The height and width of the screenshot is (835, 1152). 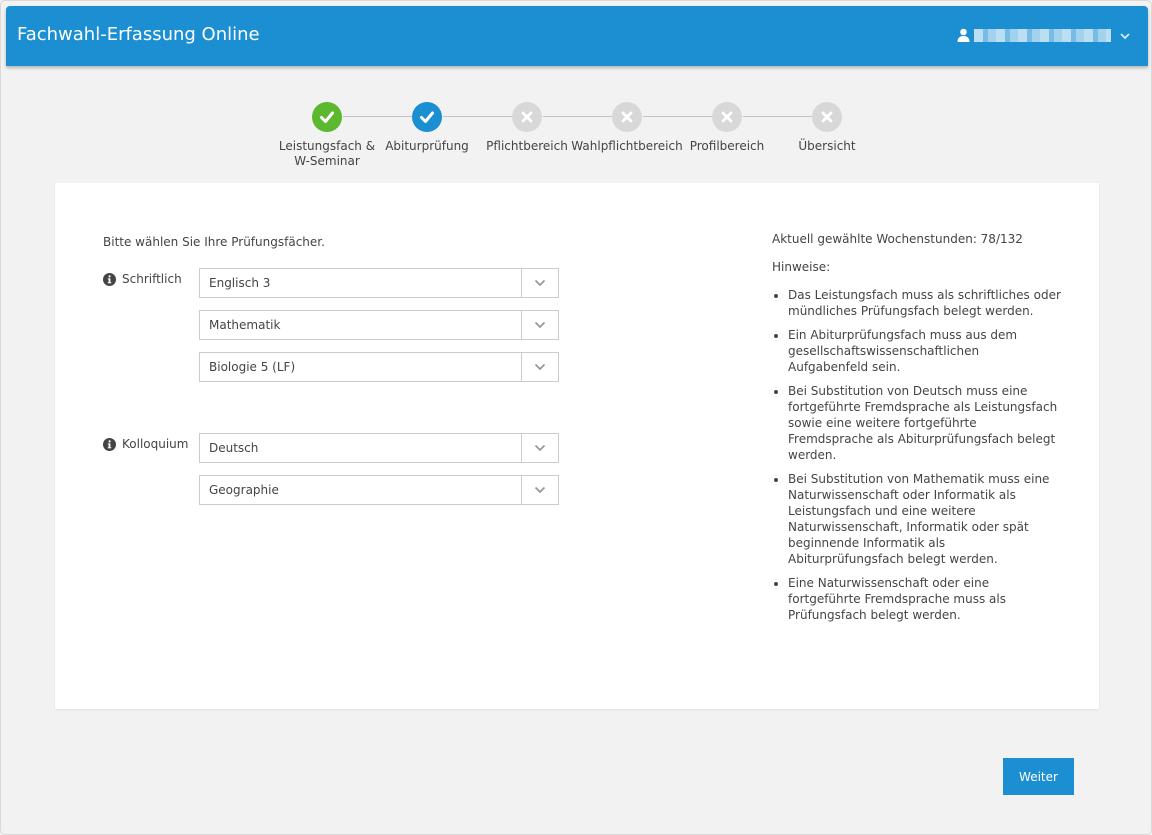 What do you see at coordinates (252, 367) in the screenshot?
I see `select-value: Biologie 5 (LF)` at bounding box center [252, 367].